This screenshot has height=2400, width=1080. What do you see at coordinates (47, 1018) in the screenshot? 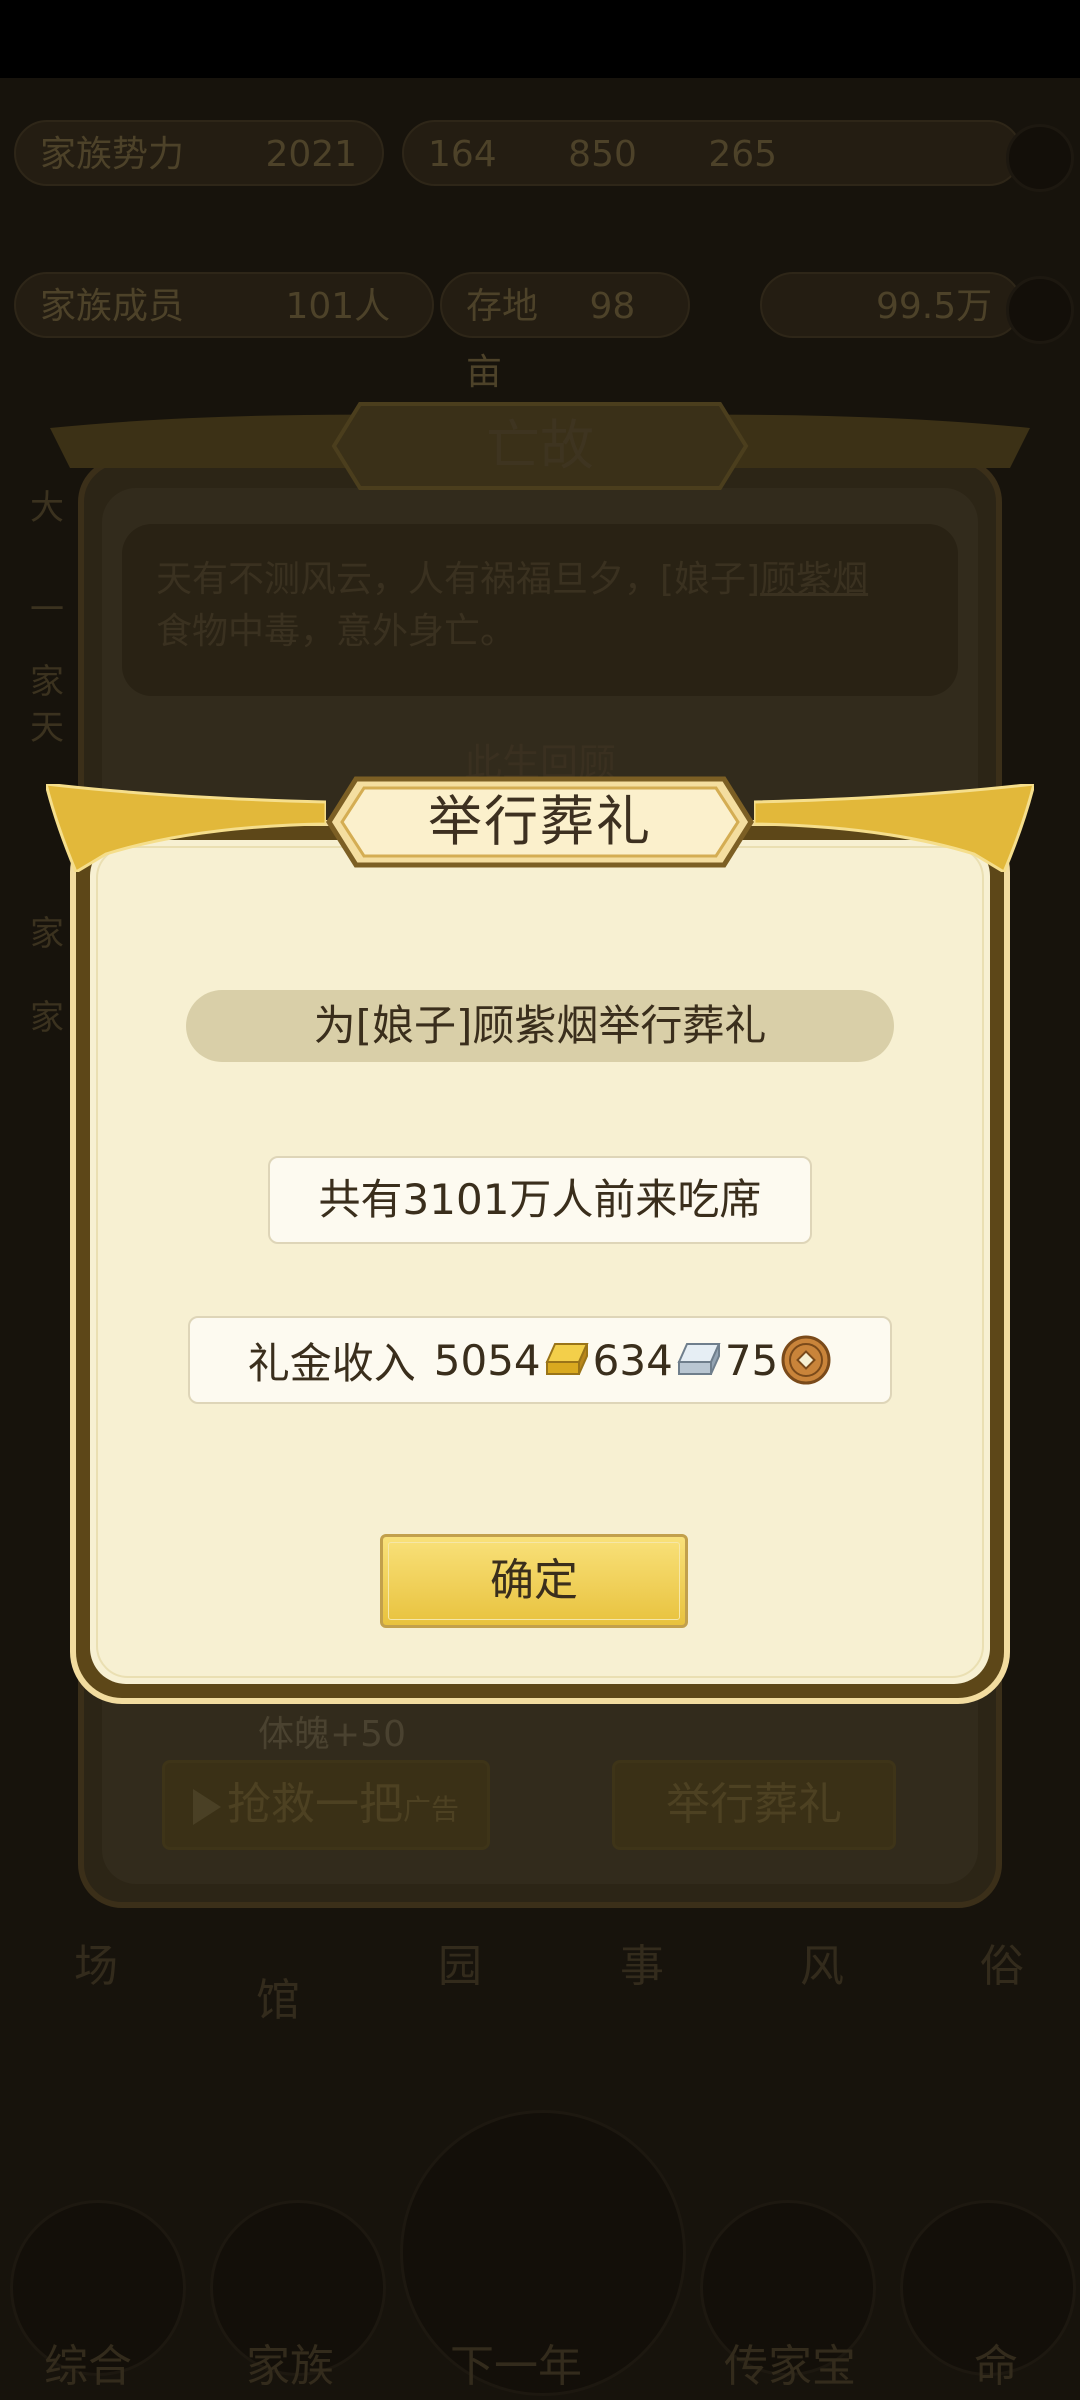
I see `bg-text-6: 家` at bounding box center [47, 1018].